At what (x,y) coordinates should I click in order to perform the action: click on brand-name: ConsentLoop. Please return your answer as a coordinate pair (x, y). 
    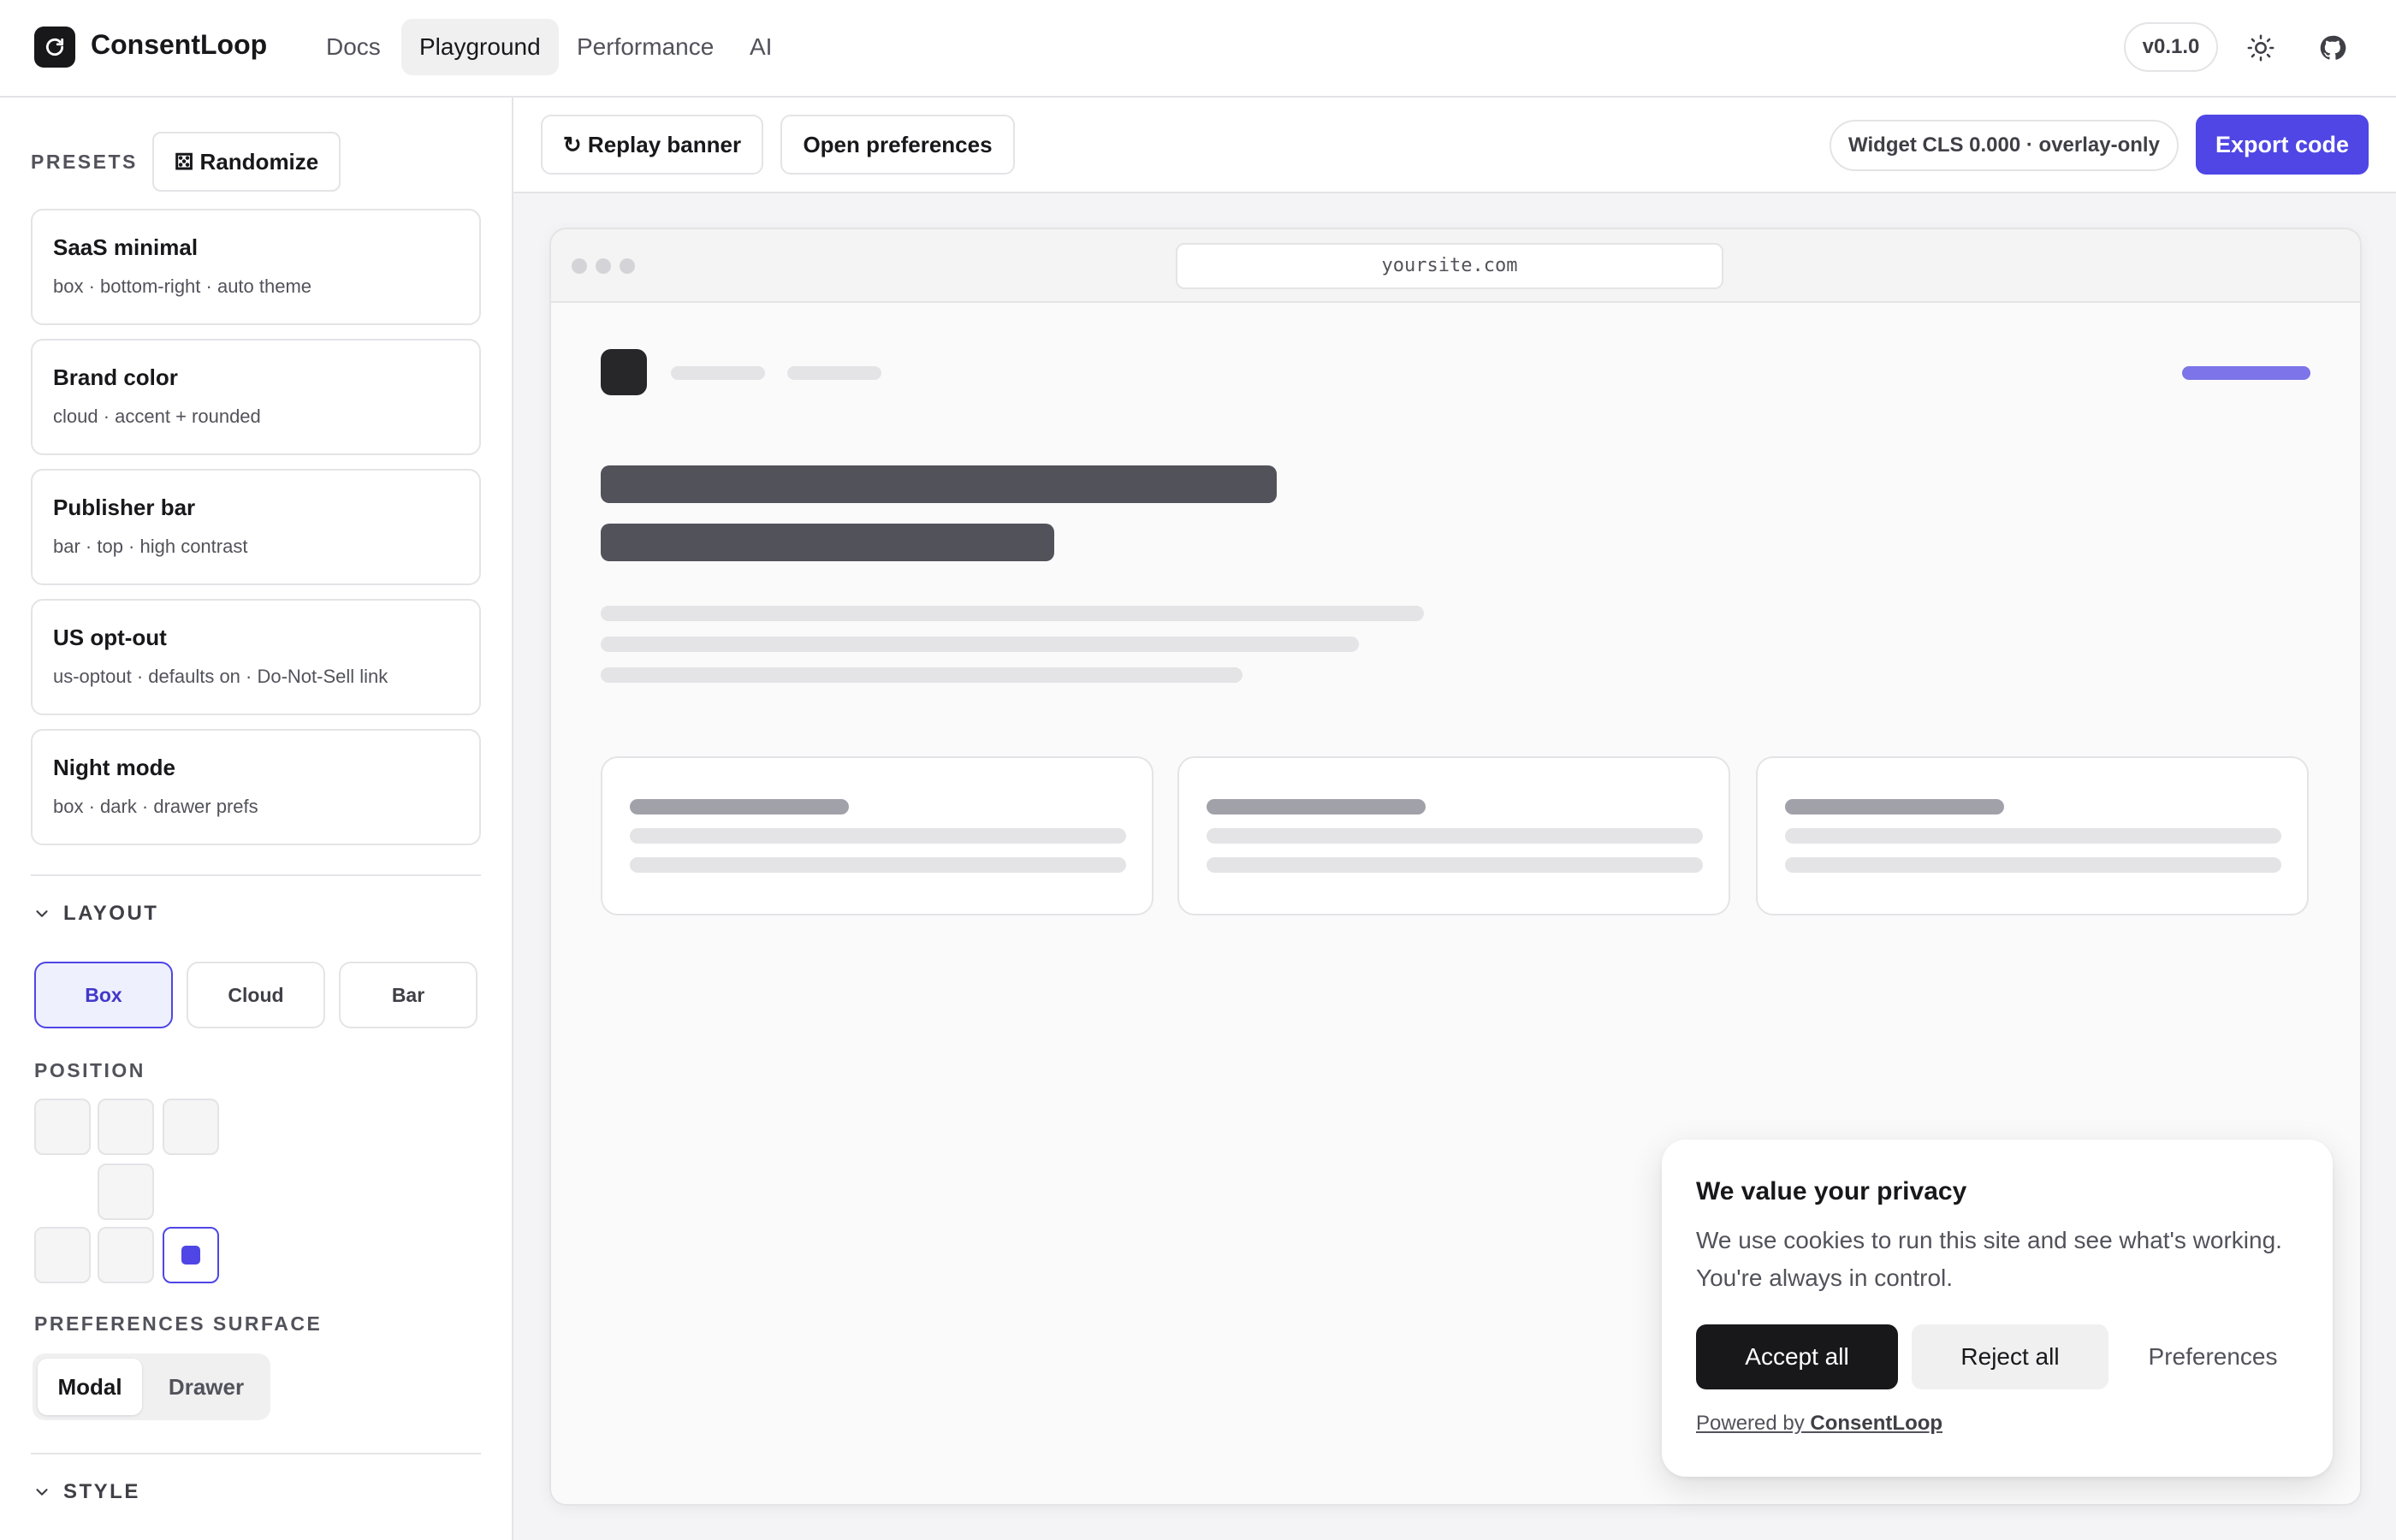
    Looking at the image, I should click on (179, 45).